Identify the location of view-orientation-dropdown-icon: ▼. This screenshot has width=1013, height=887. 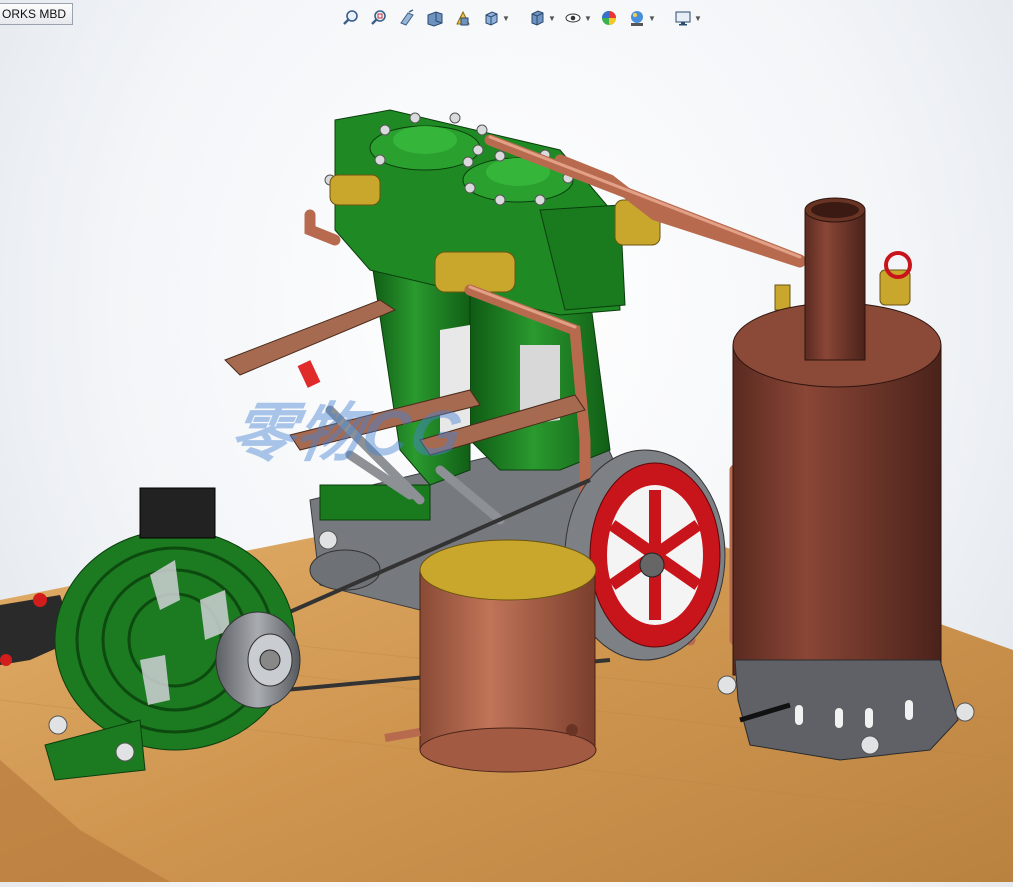
(506, 18).